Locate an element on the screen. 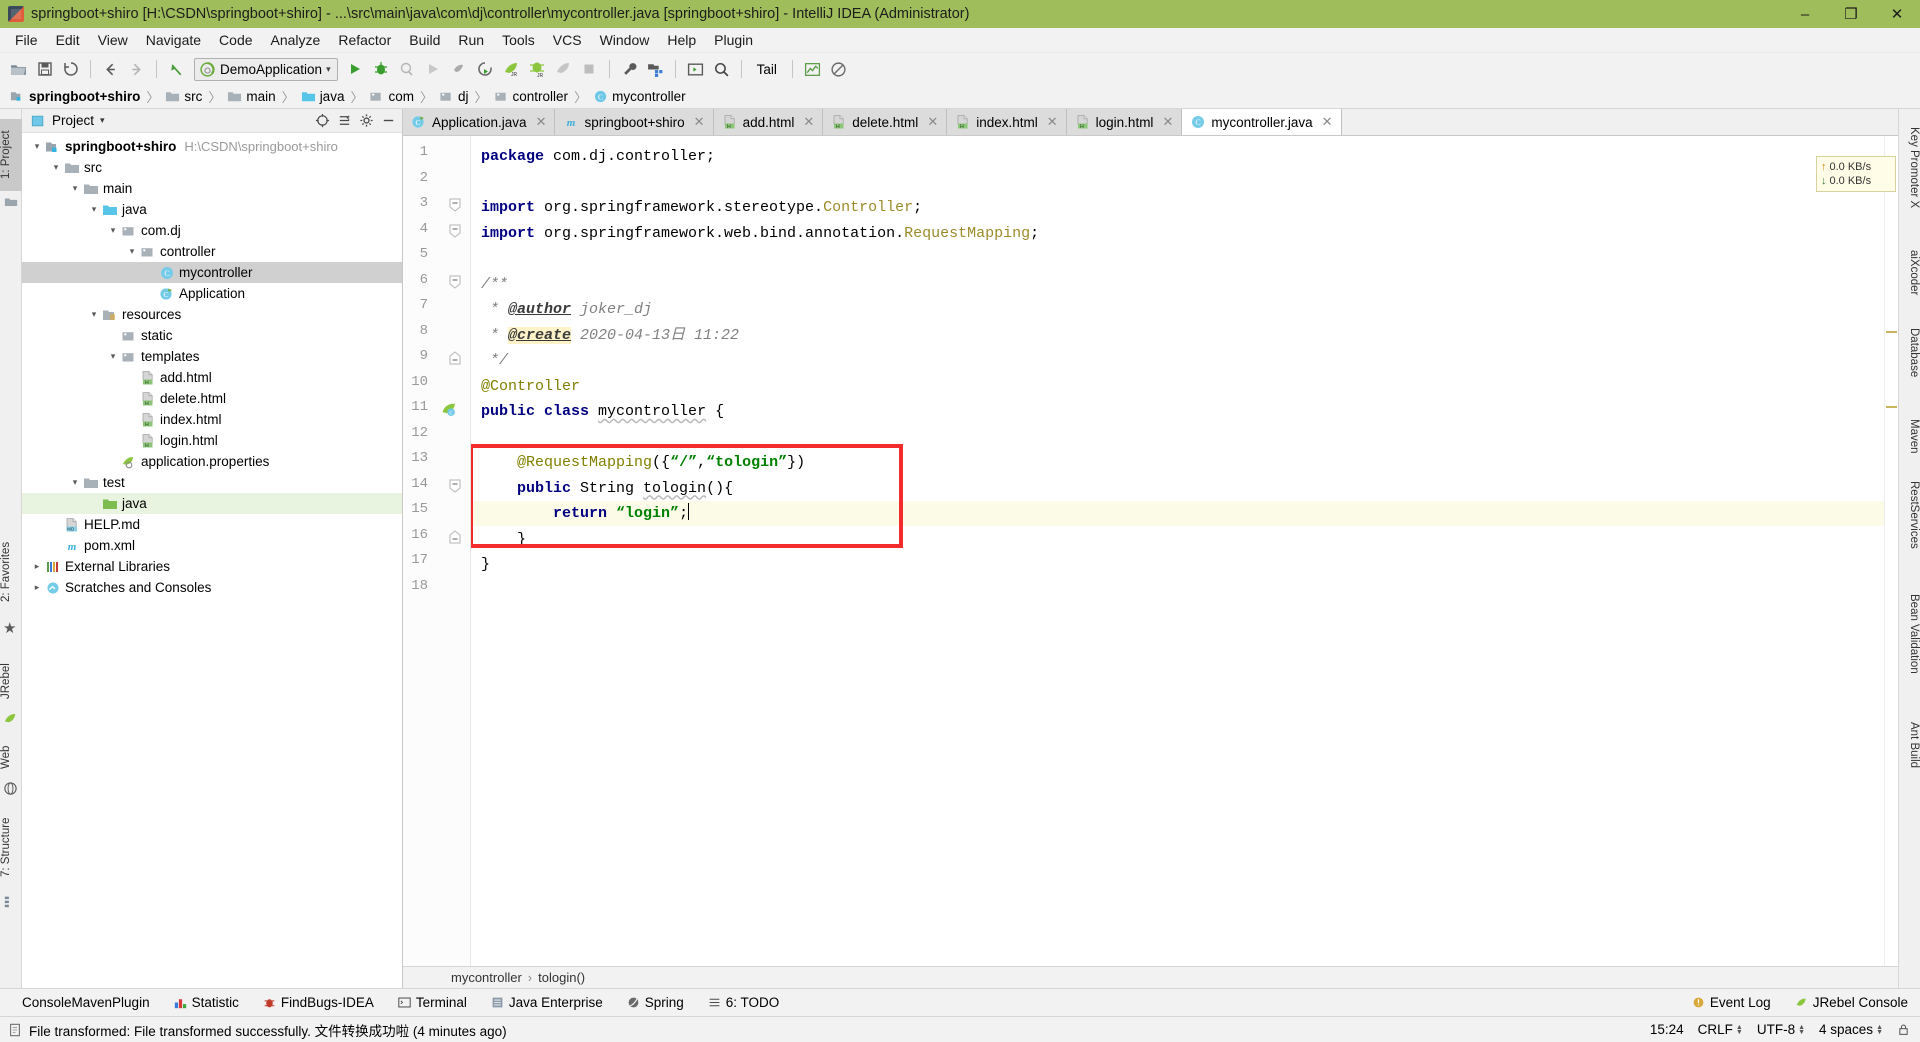 The width and height of the screenshot is (1920, 1042). code-line-13: @RequestMapping({“/”,“tologin”}) is located at coordinates (643, 463).